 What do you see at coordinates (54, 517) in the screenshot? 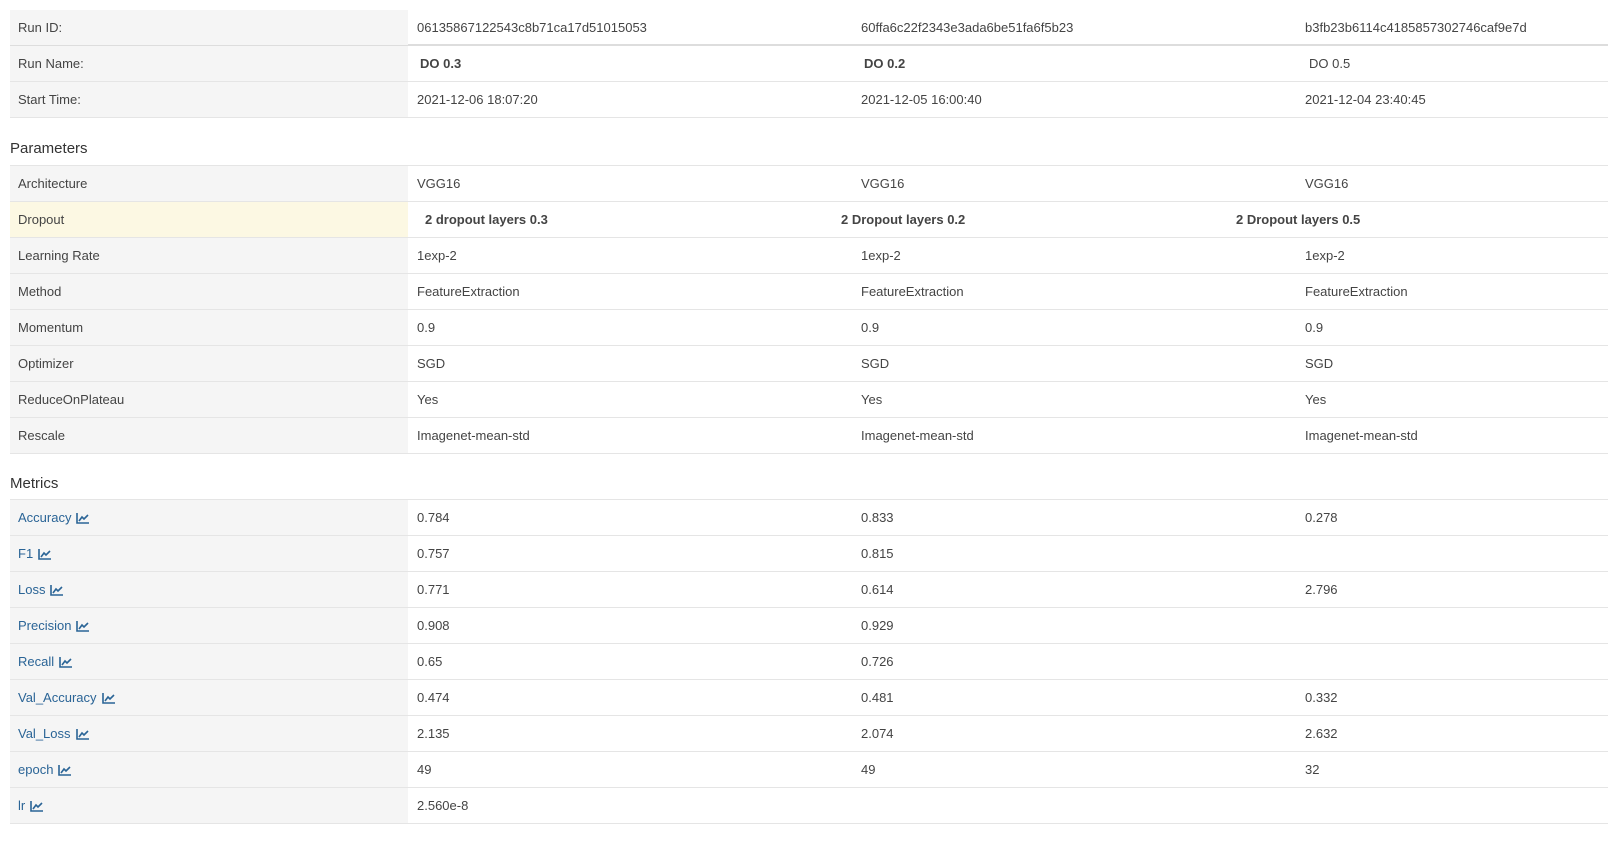
I see `metric-link-accuracy: Accuracy` at bounding box center [54, 517].